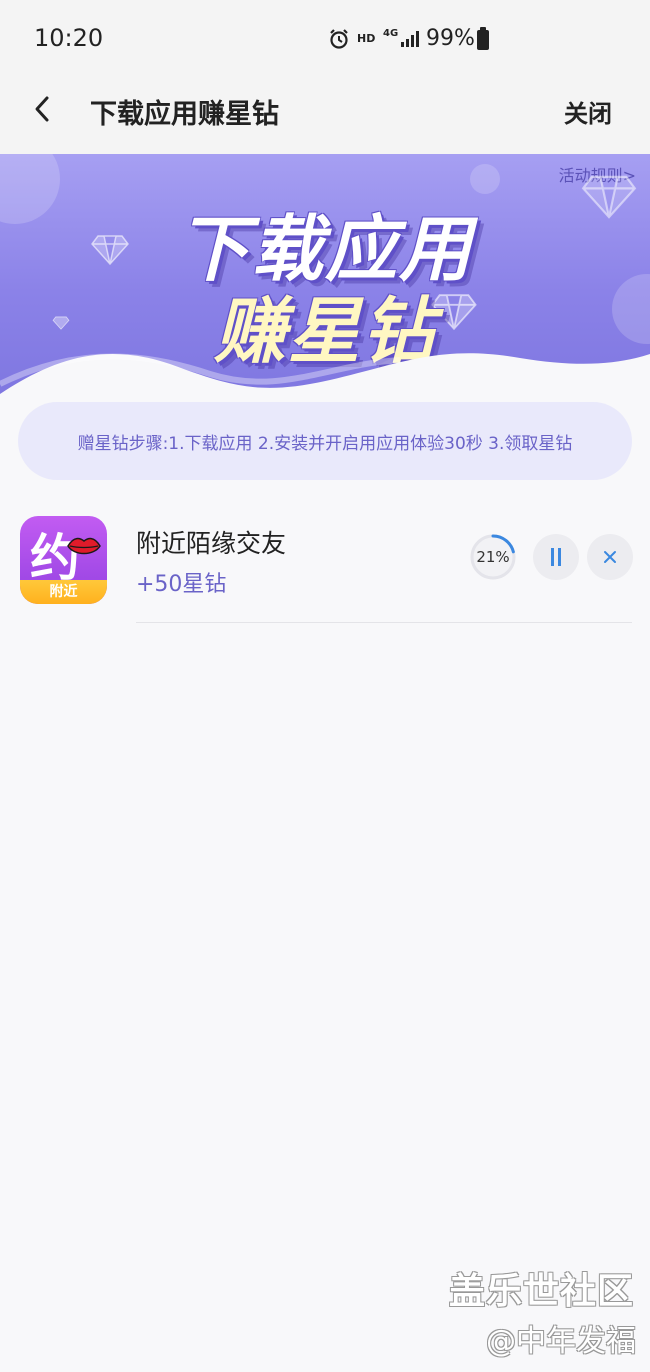 Image resolution: width=650 pixels, height=1372 pixels. I want to click on chevron-left-icon, so click(42, 109).